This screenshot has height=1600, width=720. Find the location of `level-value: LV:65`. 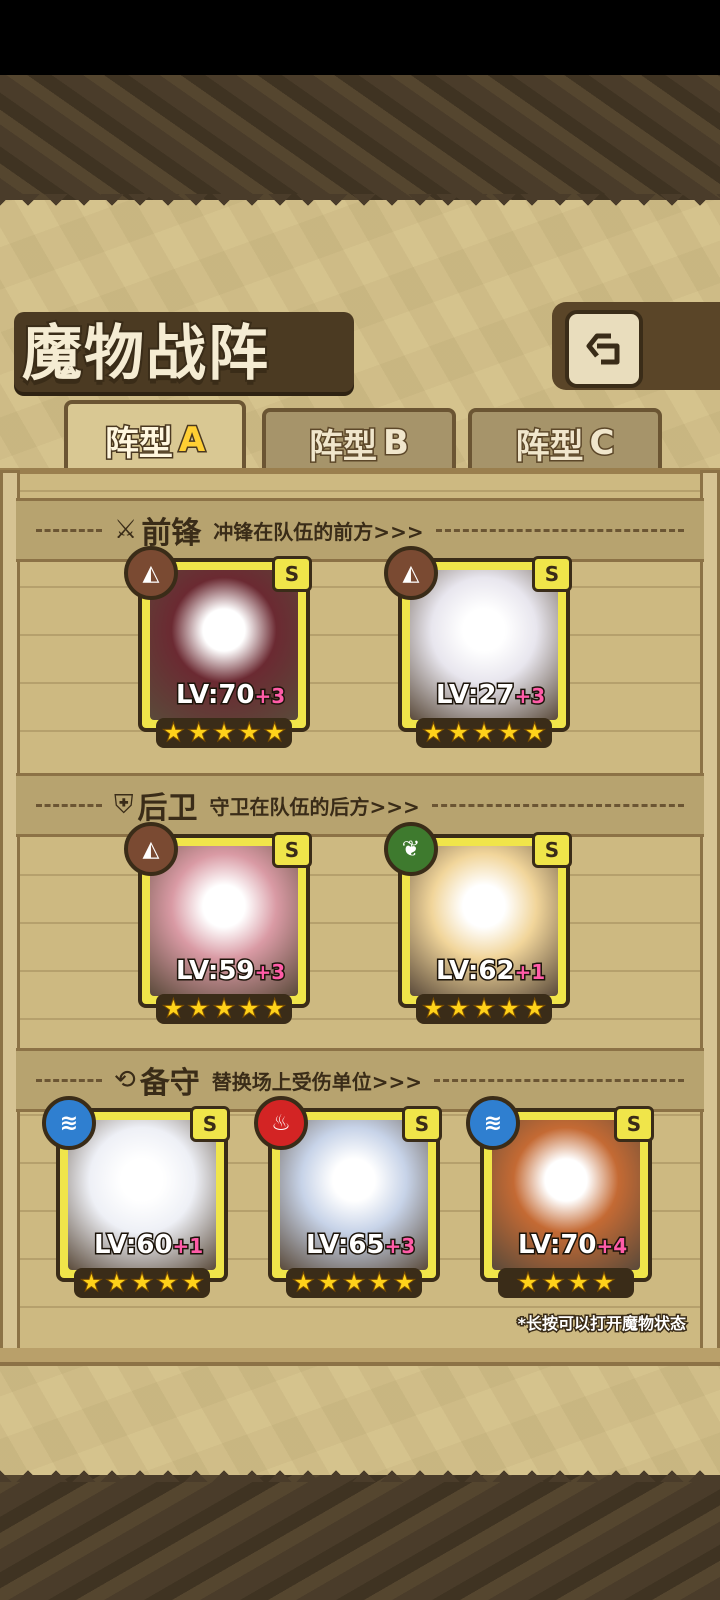

level-value: LV:65 is located at coordinates (346, 1245).